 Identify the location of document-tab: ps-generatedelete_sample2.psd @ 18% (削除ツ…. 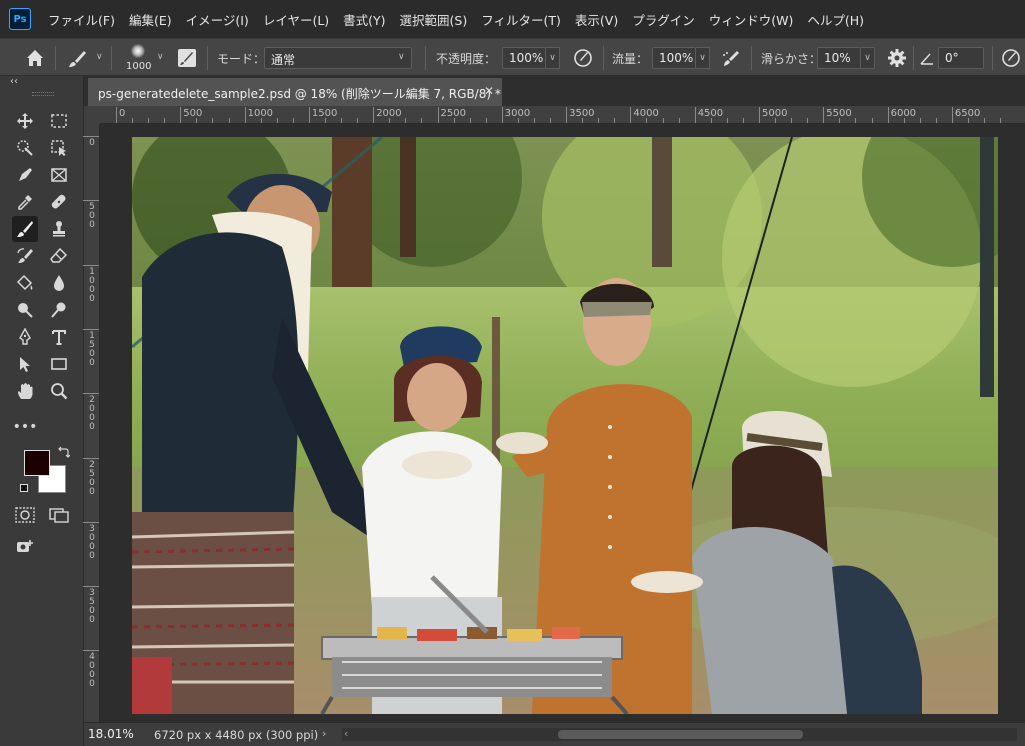
(295, 92).